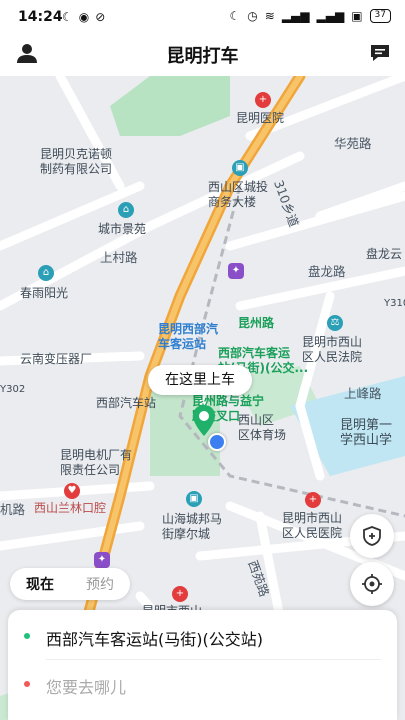 The width and height of the screenshot is (405, 720). I want to click on map-label-kunming-road: 昆州路, so click(256, 323).